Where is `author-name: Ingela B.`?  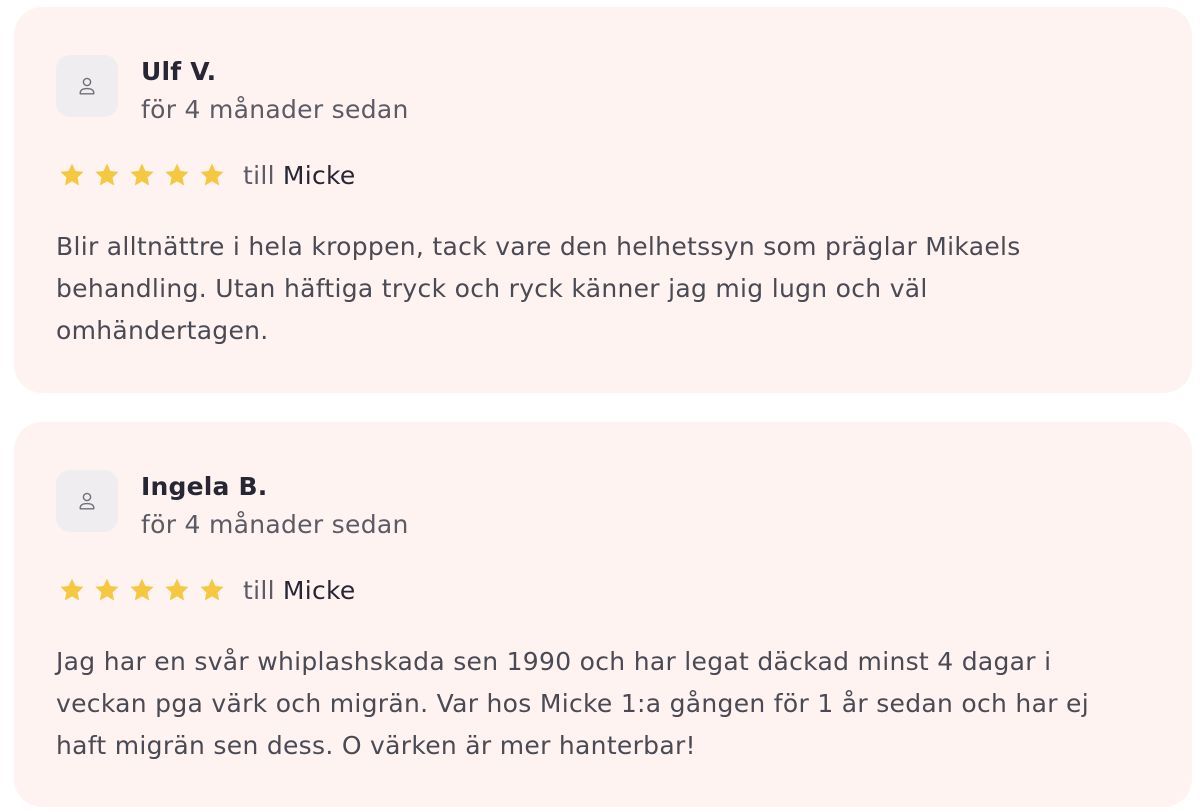
author-name: Ingela B. is located at coordinates (204, 486).